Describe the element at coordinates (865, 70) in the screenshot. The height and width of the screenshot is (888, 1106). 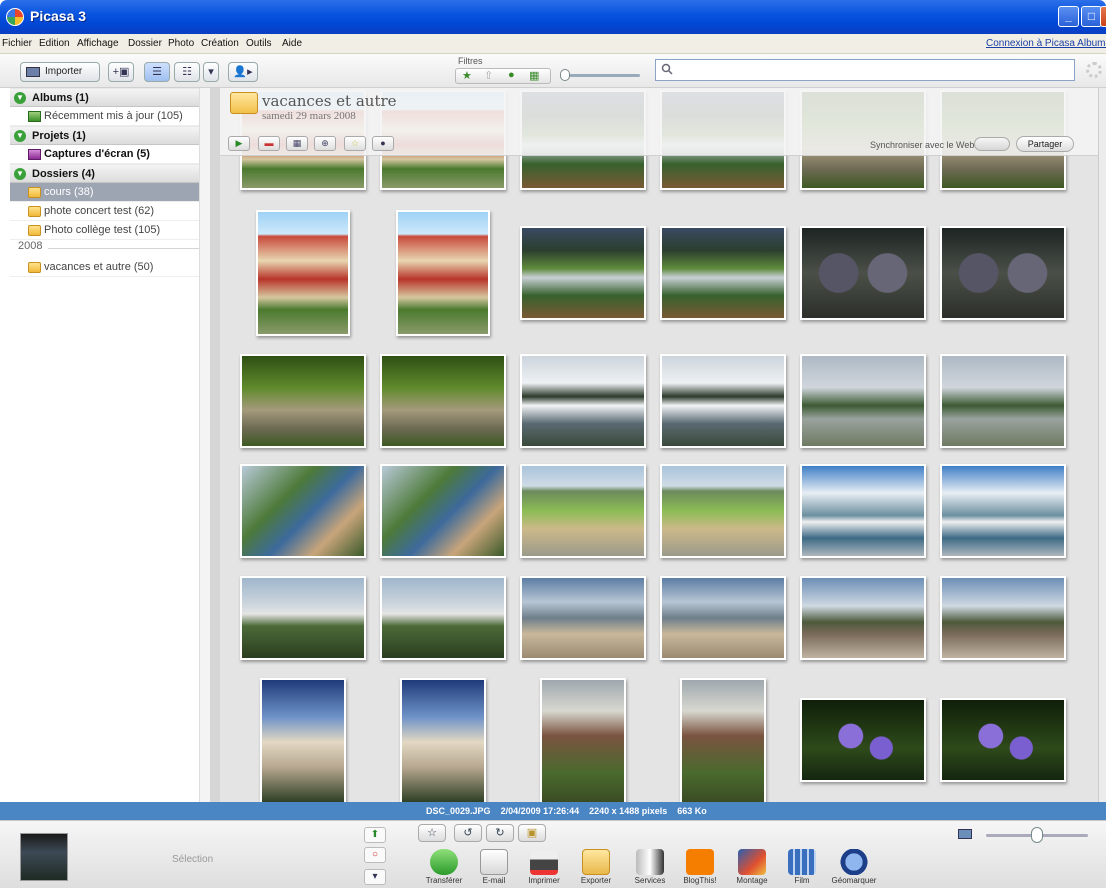
I see `search-input` at that location.